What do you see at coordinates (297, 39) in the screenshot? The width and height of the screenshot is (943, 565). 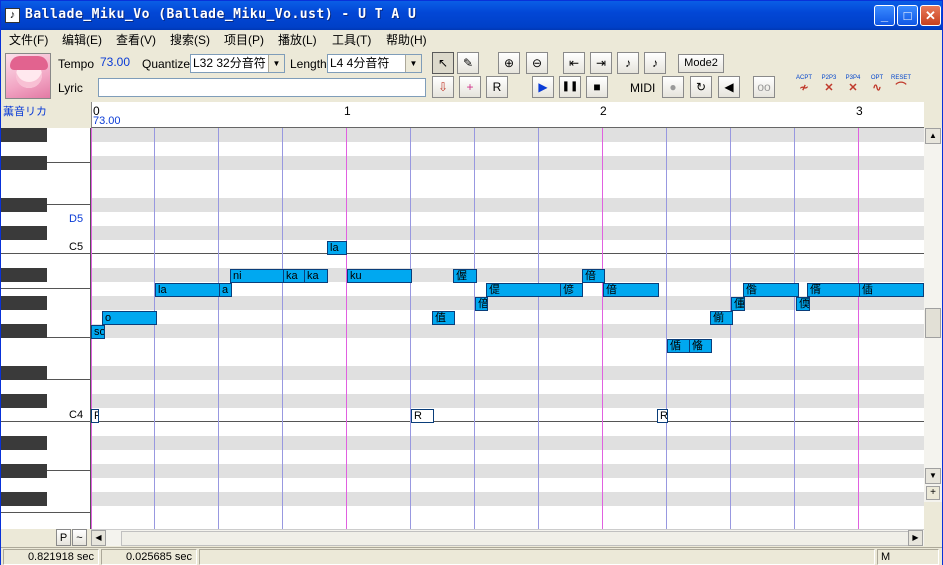 I see `menu-play: 播放(L)` at bounding box center [297, 39].